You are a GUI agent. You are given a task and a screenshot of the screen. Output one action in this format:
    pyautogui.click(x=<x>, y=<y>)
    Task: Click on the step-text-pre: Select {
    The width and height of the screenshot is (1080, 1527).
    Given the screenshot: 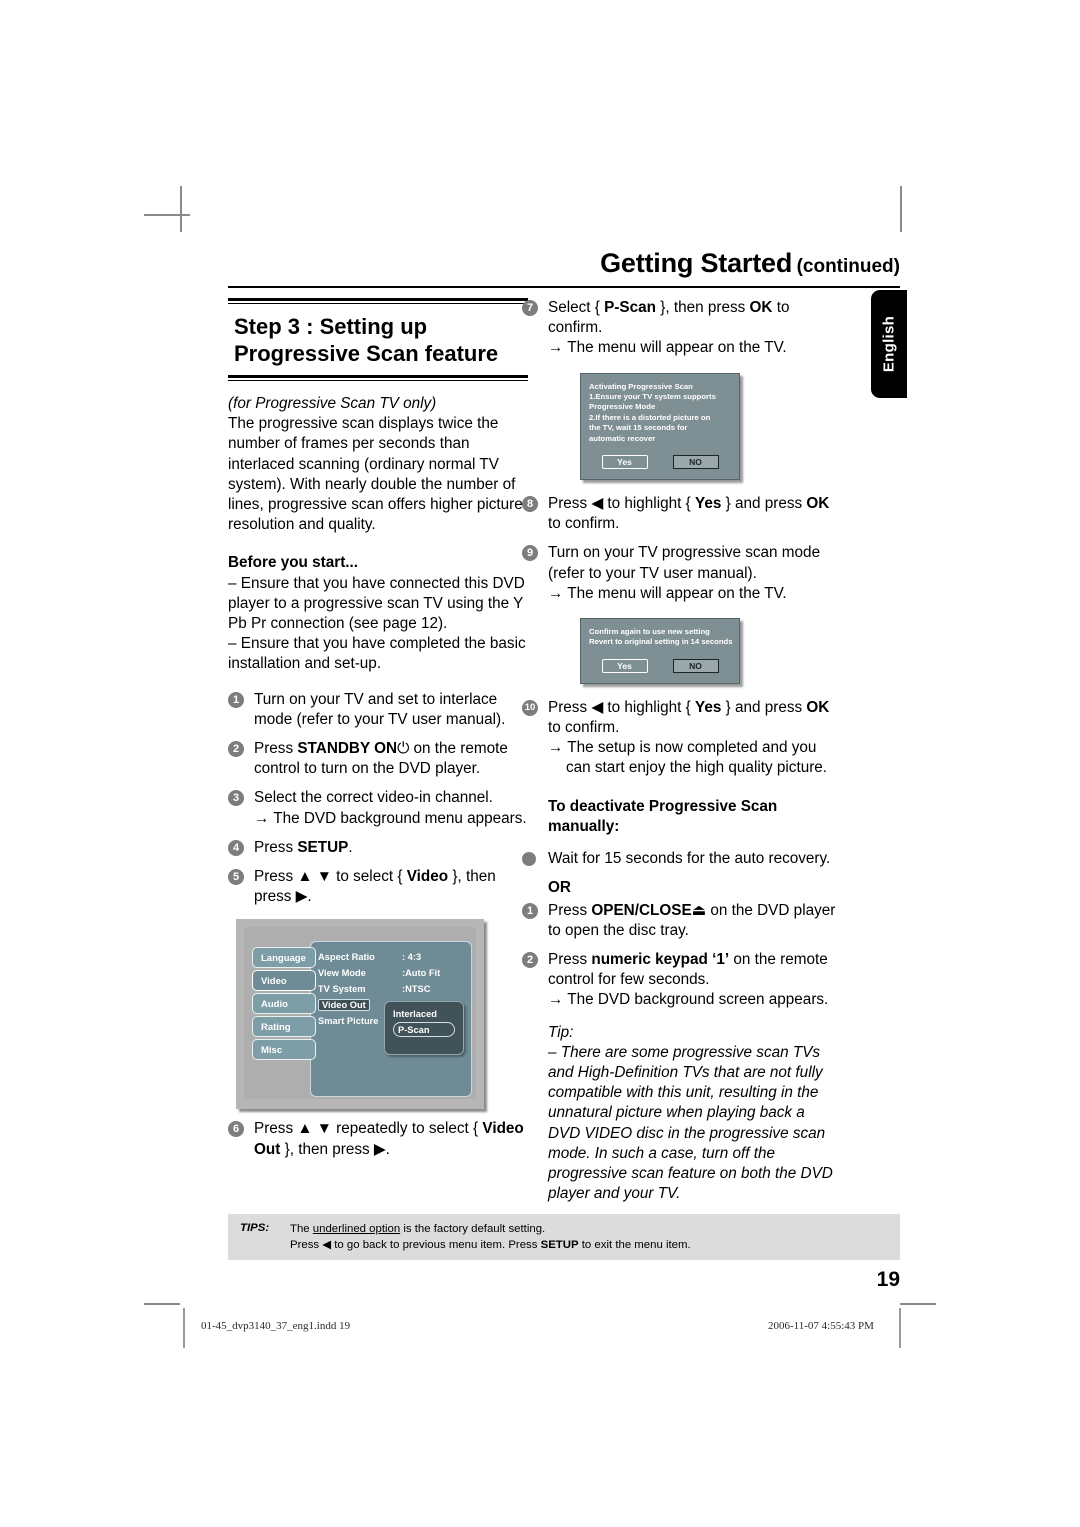 What is the action you would take?
    pyautogui.click(x=576, y=307)
    